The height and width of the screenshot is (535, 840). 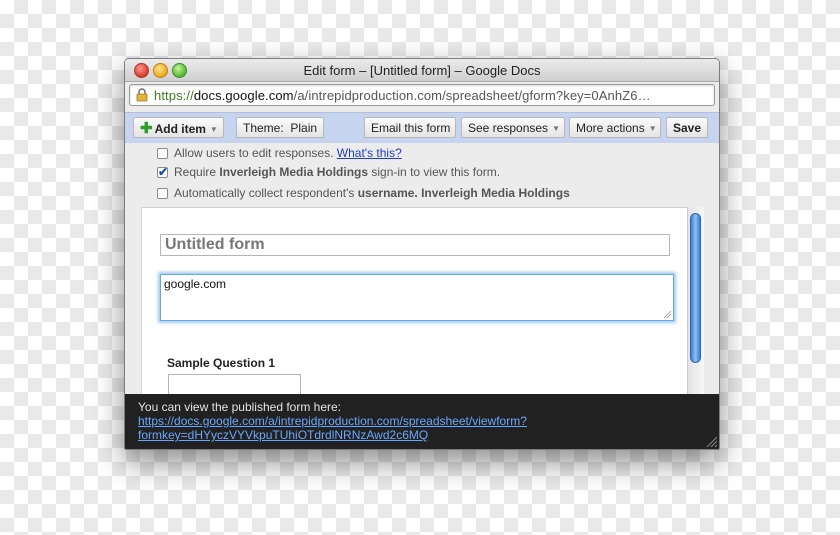 I want to click on save-button: Save, so click(x=687, y=127).